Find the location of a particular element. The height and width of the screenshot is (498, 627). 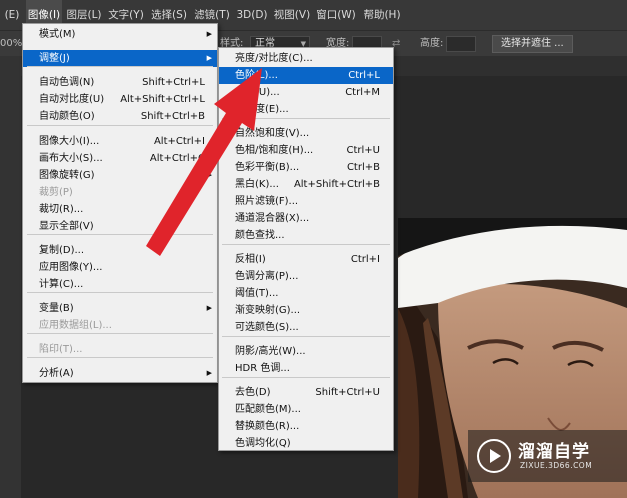

image-menu-item: 自动色调(N) Shift+Ctrl+L is located at coordinates (120, 82).